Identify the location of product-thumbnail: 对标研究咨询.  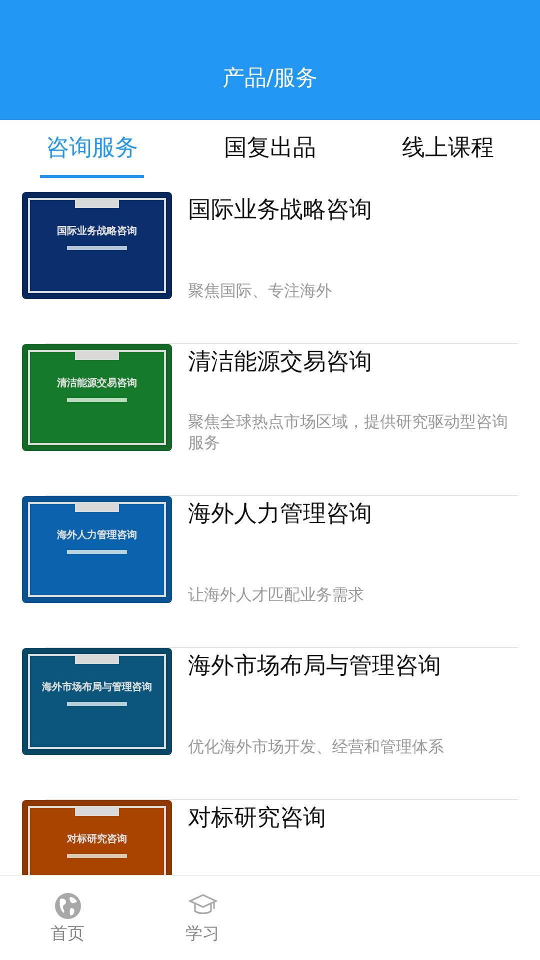
(97, 837).